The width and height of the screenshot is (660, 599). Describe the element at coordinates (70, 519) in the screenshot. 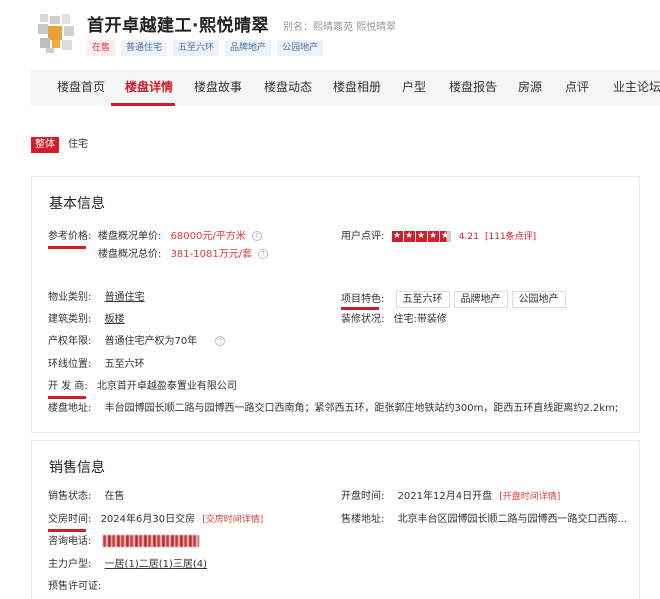

I see `delivery-label: 交房时间:` at that location.